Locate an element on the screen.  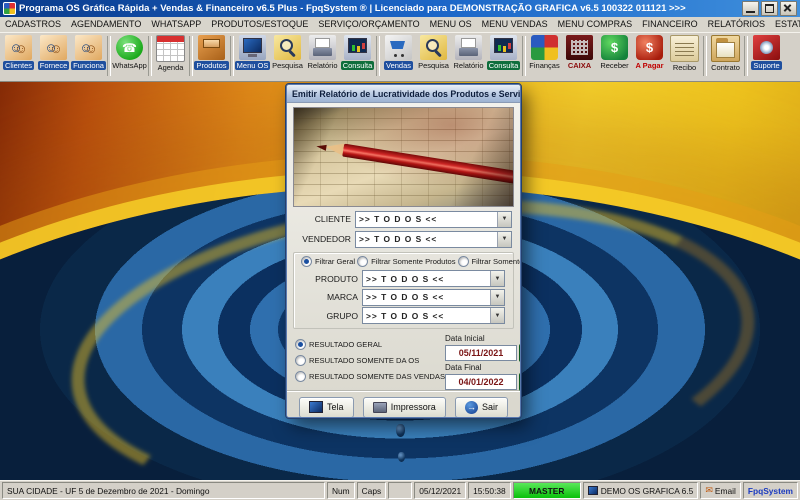
minimize-button is located at coordinates (750, 8).